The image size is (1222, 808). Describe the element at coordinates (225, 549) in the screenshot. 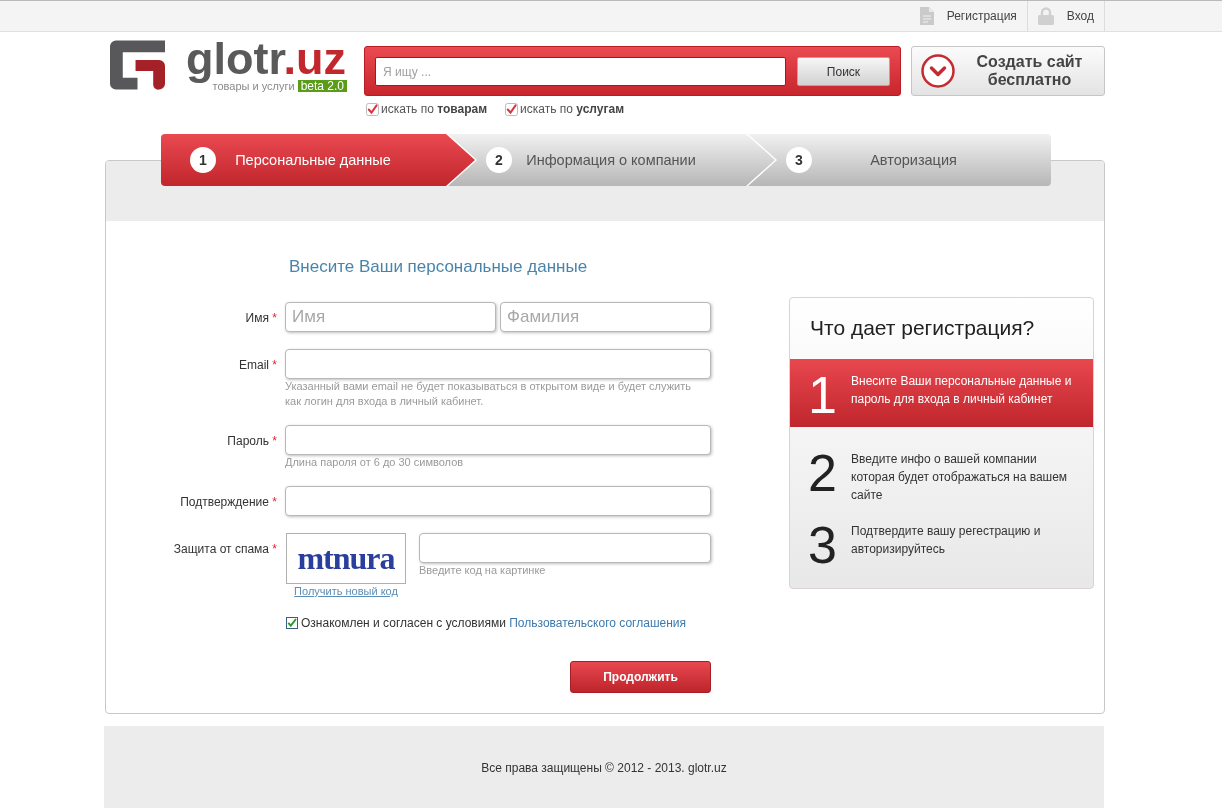

I see `field-label: Защита от спама *` at that location.